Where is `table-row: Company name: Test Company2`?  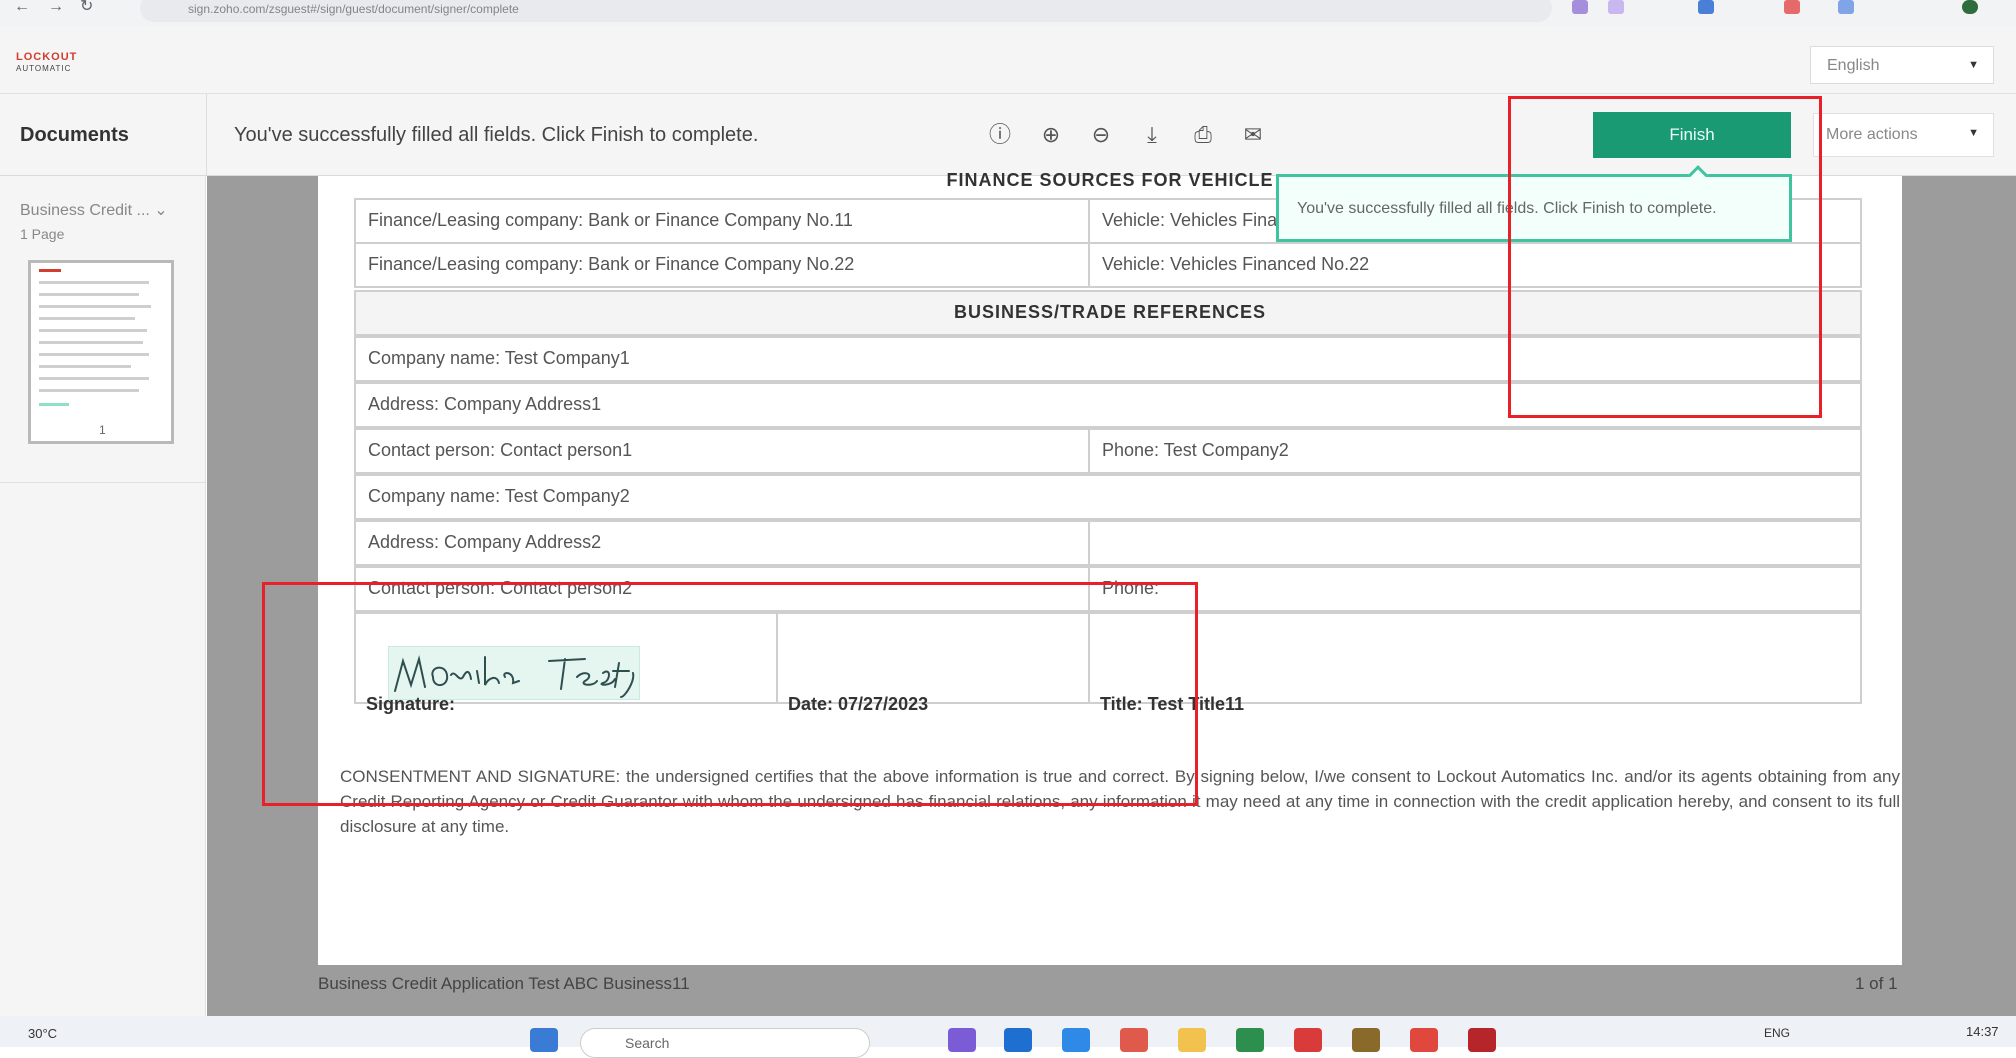
table-row: Company name: Test Company2 is located at coordinates (1108, 497).